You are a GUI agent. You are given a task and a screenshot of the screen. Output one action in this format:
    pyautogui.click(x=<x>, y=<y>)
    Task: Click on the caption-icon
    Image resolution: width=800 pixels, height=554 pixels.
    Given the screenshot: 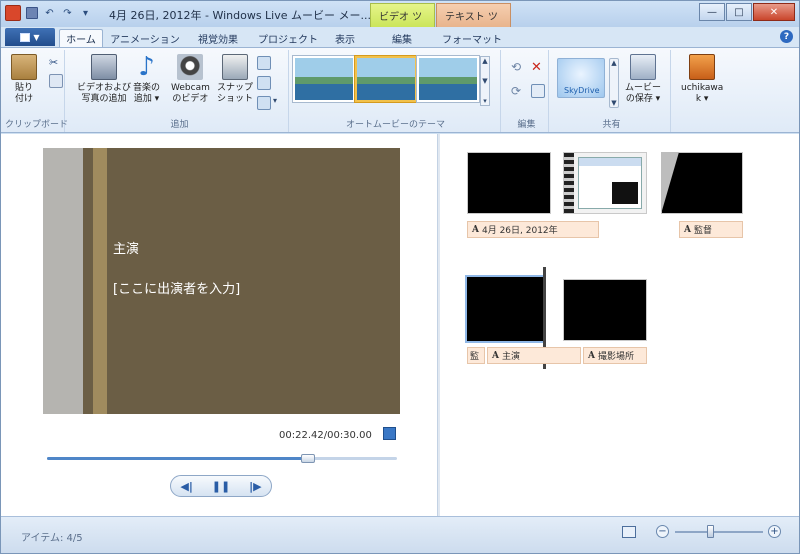 What is the action you would take?
    pyautogui.click(x=264, y=83)
    